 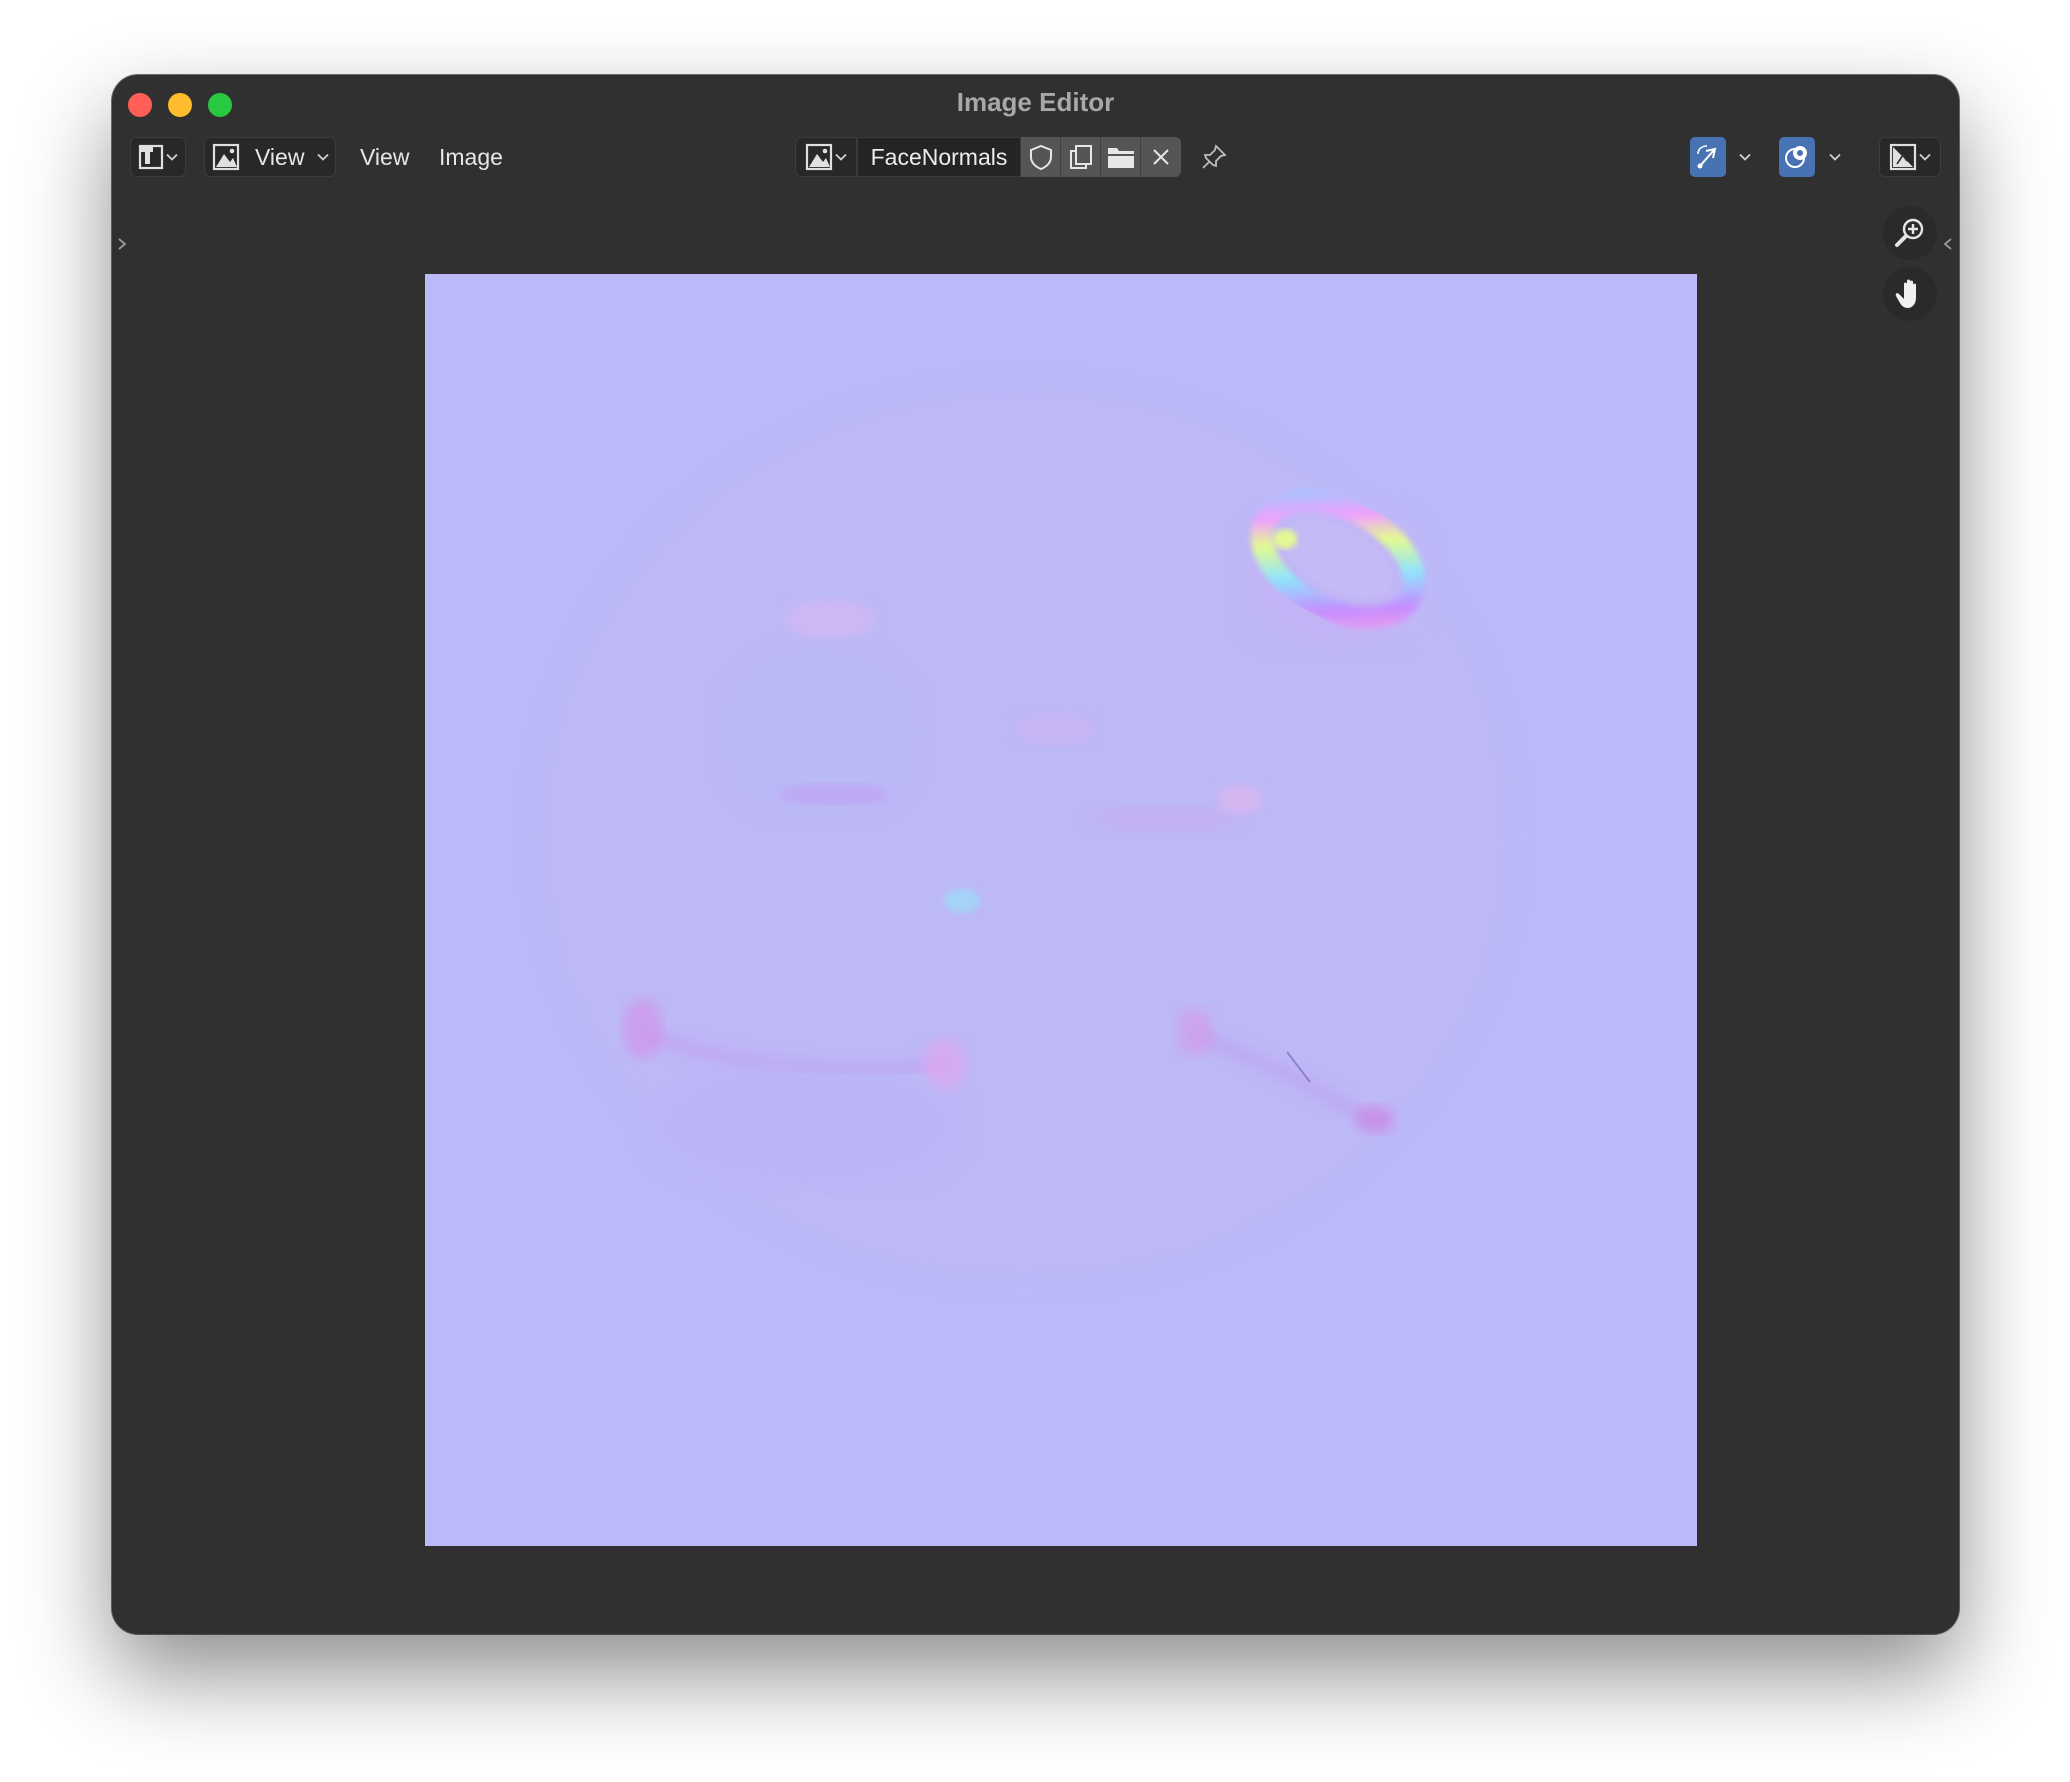 I want to click on gizmo-options-dropdown, so click(x=1745, y=157).